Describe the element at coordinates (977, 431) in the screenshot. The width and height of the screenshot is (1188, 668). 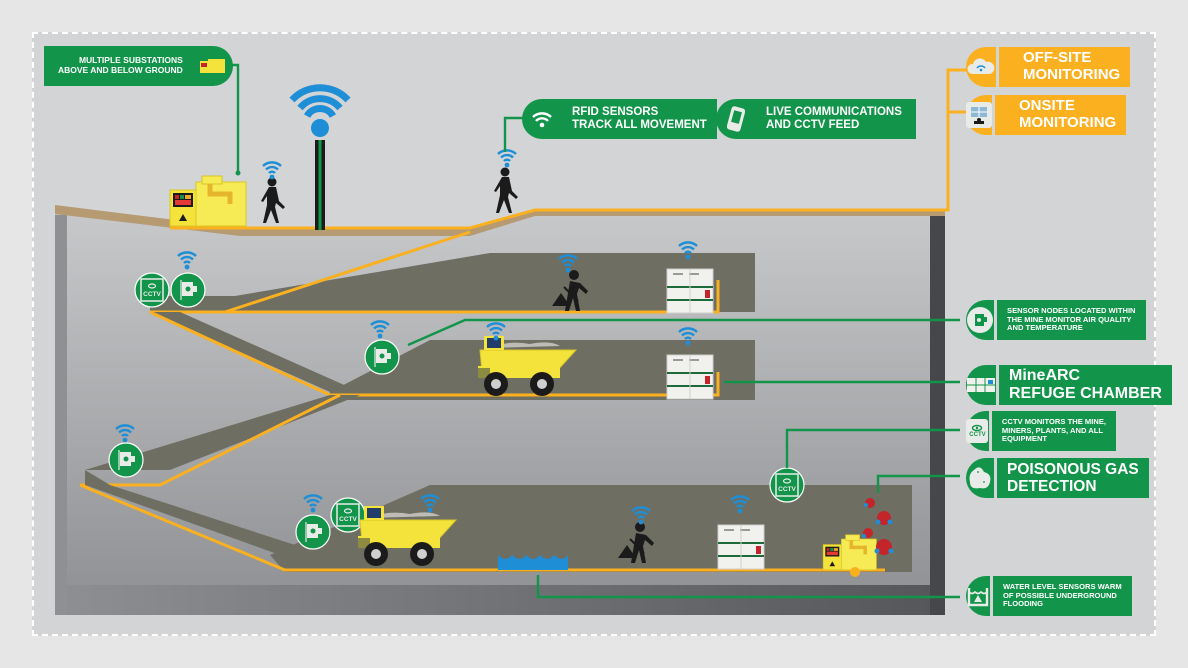
I see `cctv-icon: CCTV` at that location.